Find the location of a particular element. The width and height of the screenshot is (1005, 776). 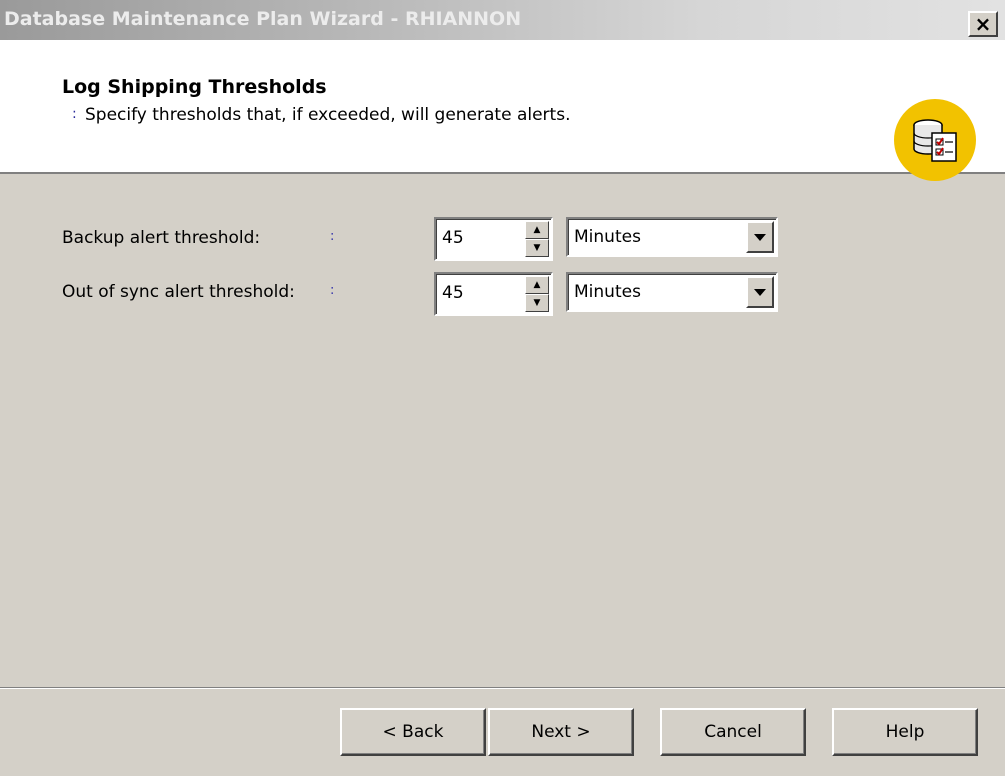

cancel-button-label: Cancel is located at coordinates (733, 732).